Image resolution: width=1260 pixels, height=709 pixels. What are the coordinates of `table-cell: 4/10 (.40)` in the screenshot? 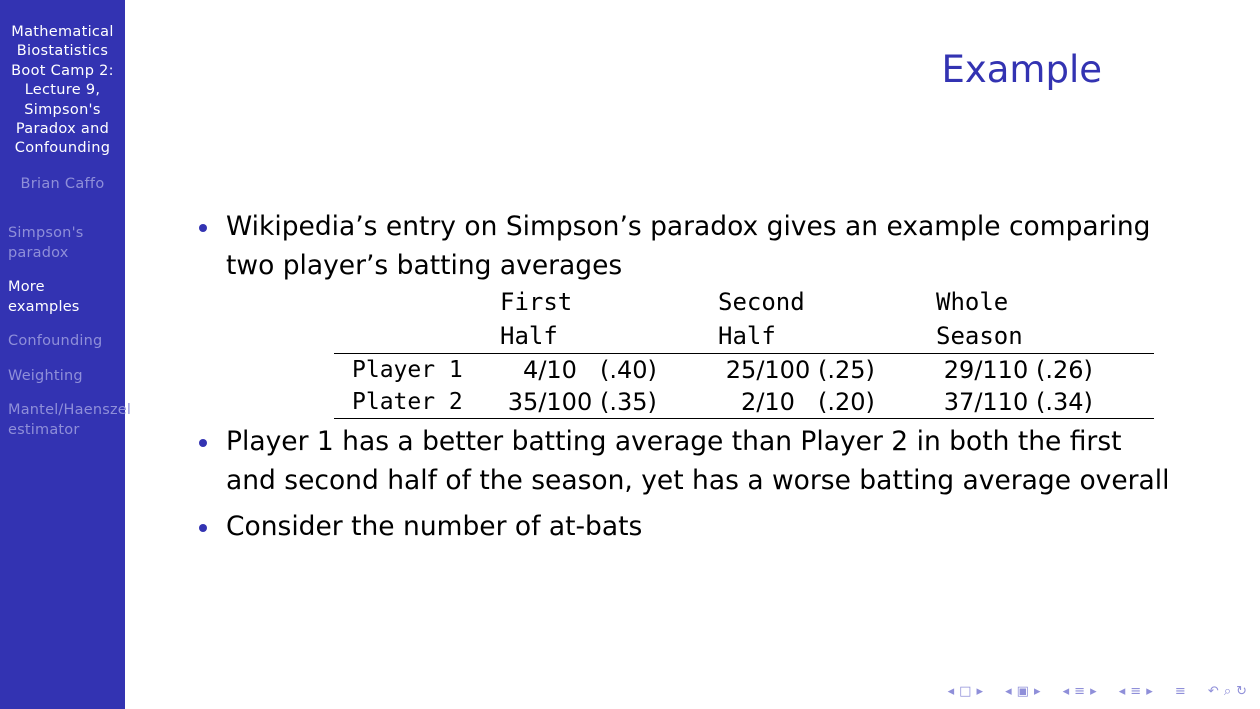 It's located at (609, 370).